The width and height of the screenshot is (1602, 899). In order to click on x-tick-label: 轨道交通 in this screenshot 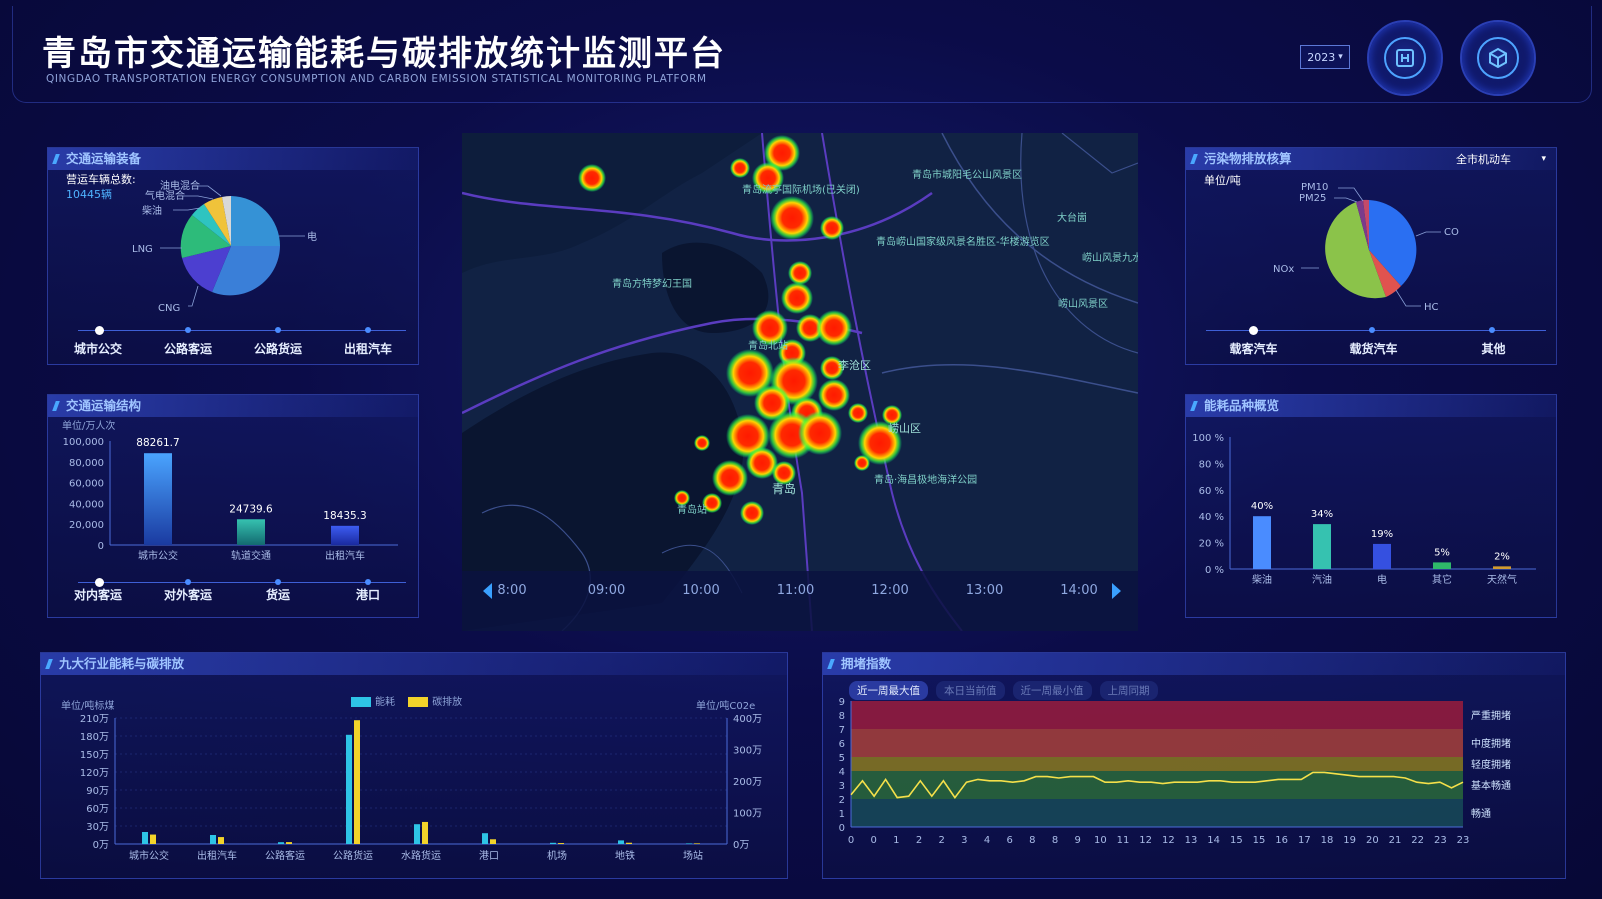, I will do `click(251, 555)`.